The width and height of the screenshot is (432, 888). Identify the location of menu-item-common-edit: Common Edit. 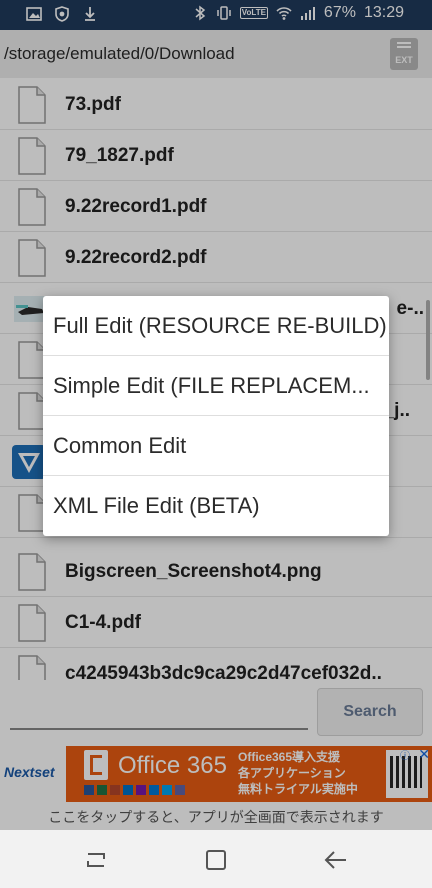
(216, 446).